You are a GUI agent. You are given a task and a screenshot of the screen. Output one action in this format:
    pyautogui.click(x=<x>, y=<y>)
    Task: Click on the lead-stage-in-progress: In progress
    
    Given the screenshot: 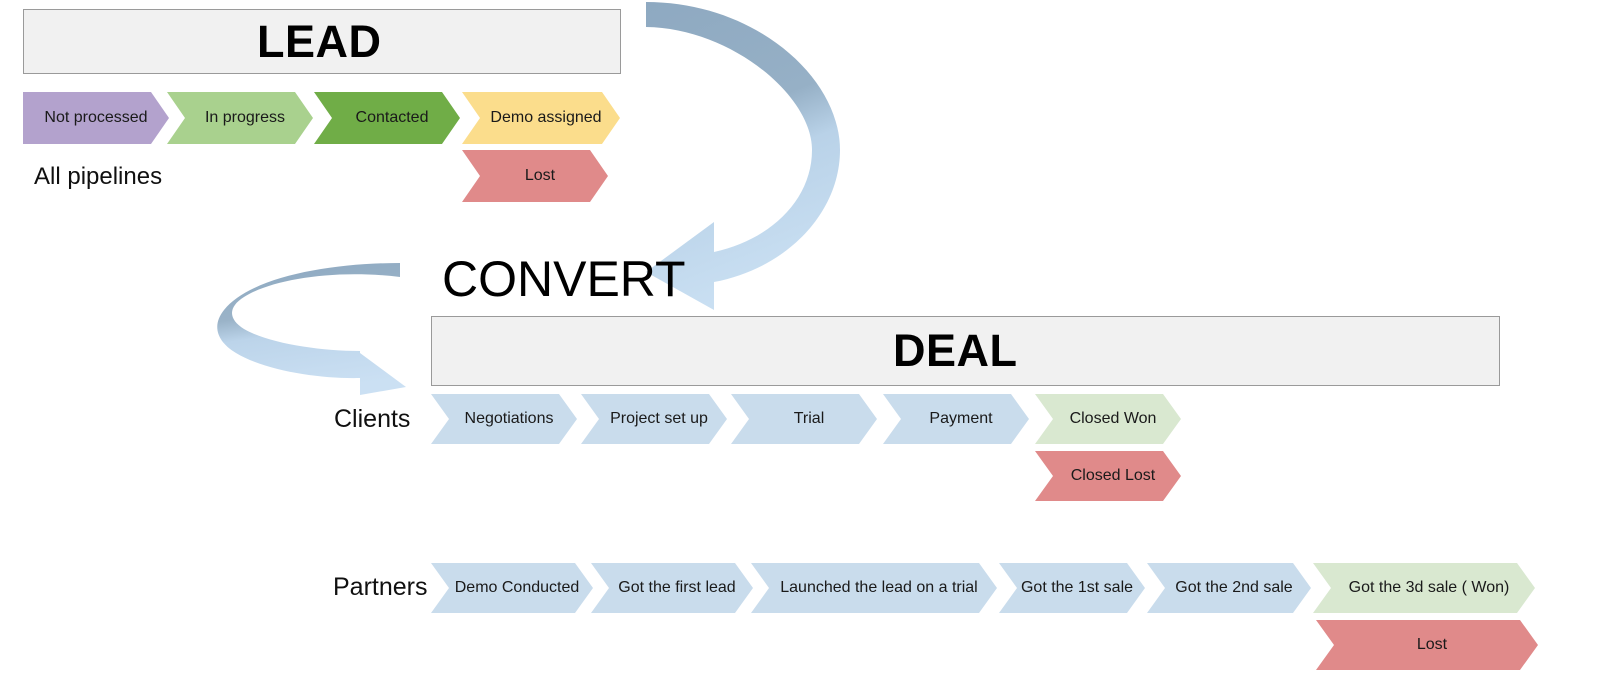 What is the action you would take?
    pyautogui.click(x=240, y=118)
    